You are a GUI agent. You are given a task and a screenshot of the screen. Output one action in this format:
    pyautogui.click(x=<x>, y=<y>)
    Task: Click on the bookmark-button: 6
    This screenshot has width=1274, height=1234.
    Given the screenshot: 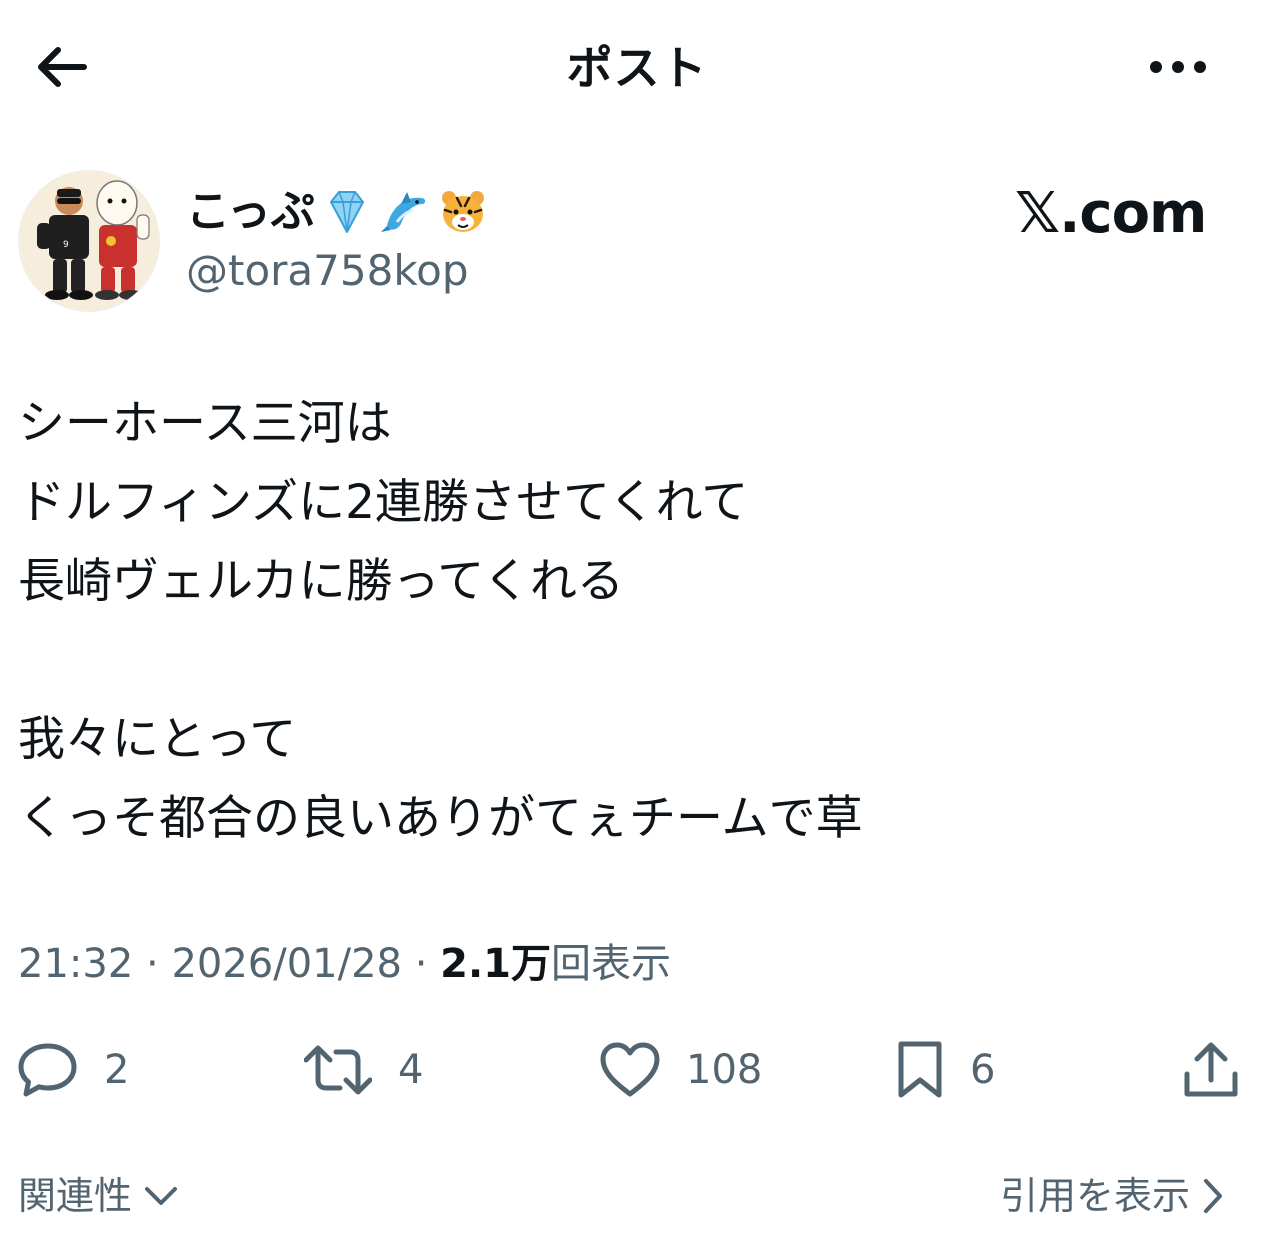 What is the action you would take?
    pyautogui.click(x=945, y=1070)
    